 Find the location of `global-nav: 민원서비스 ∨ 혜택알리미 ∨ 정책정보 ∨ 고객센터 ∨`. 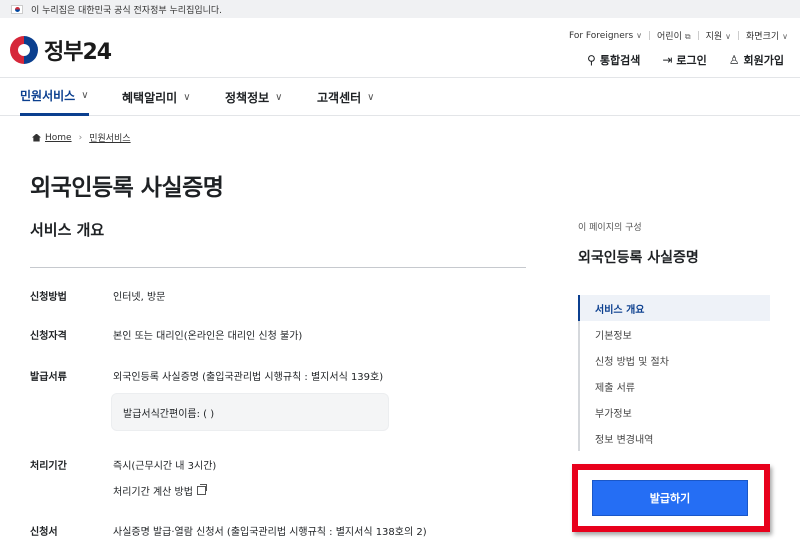

global-nav: 민원서비스 ∨ 혜택알리미 ∨ 정책정보 ∨ 고객센터 ∨ is located at coordinates (400, 97).